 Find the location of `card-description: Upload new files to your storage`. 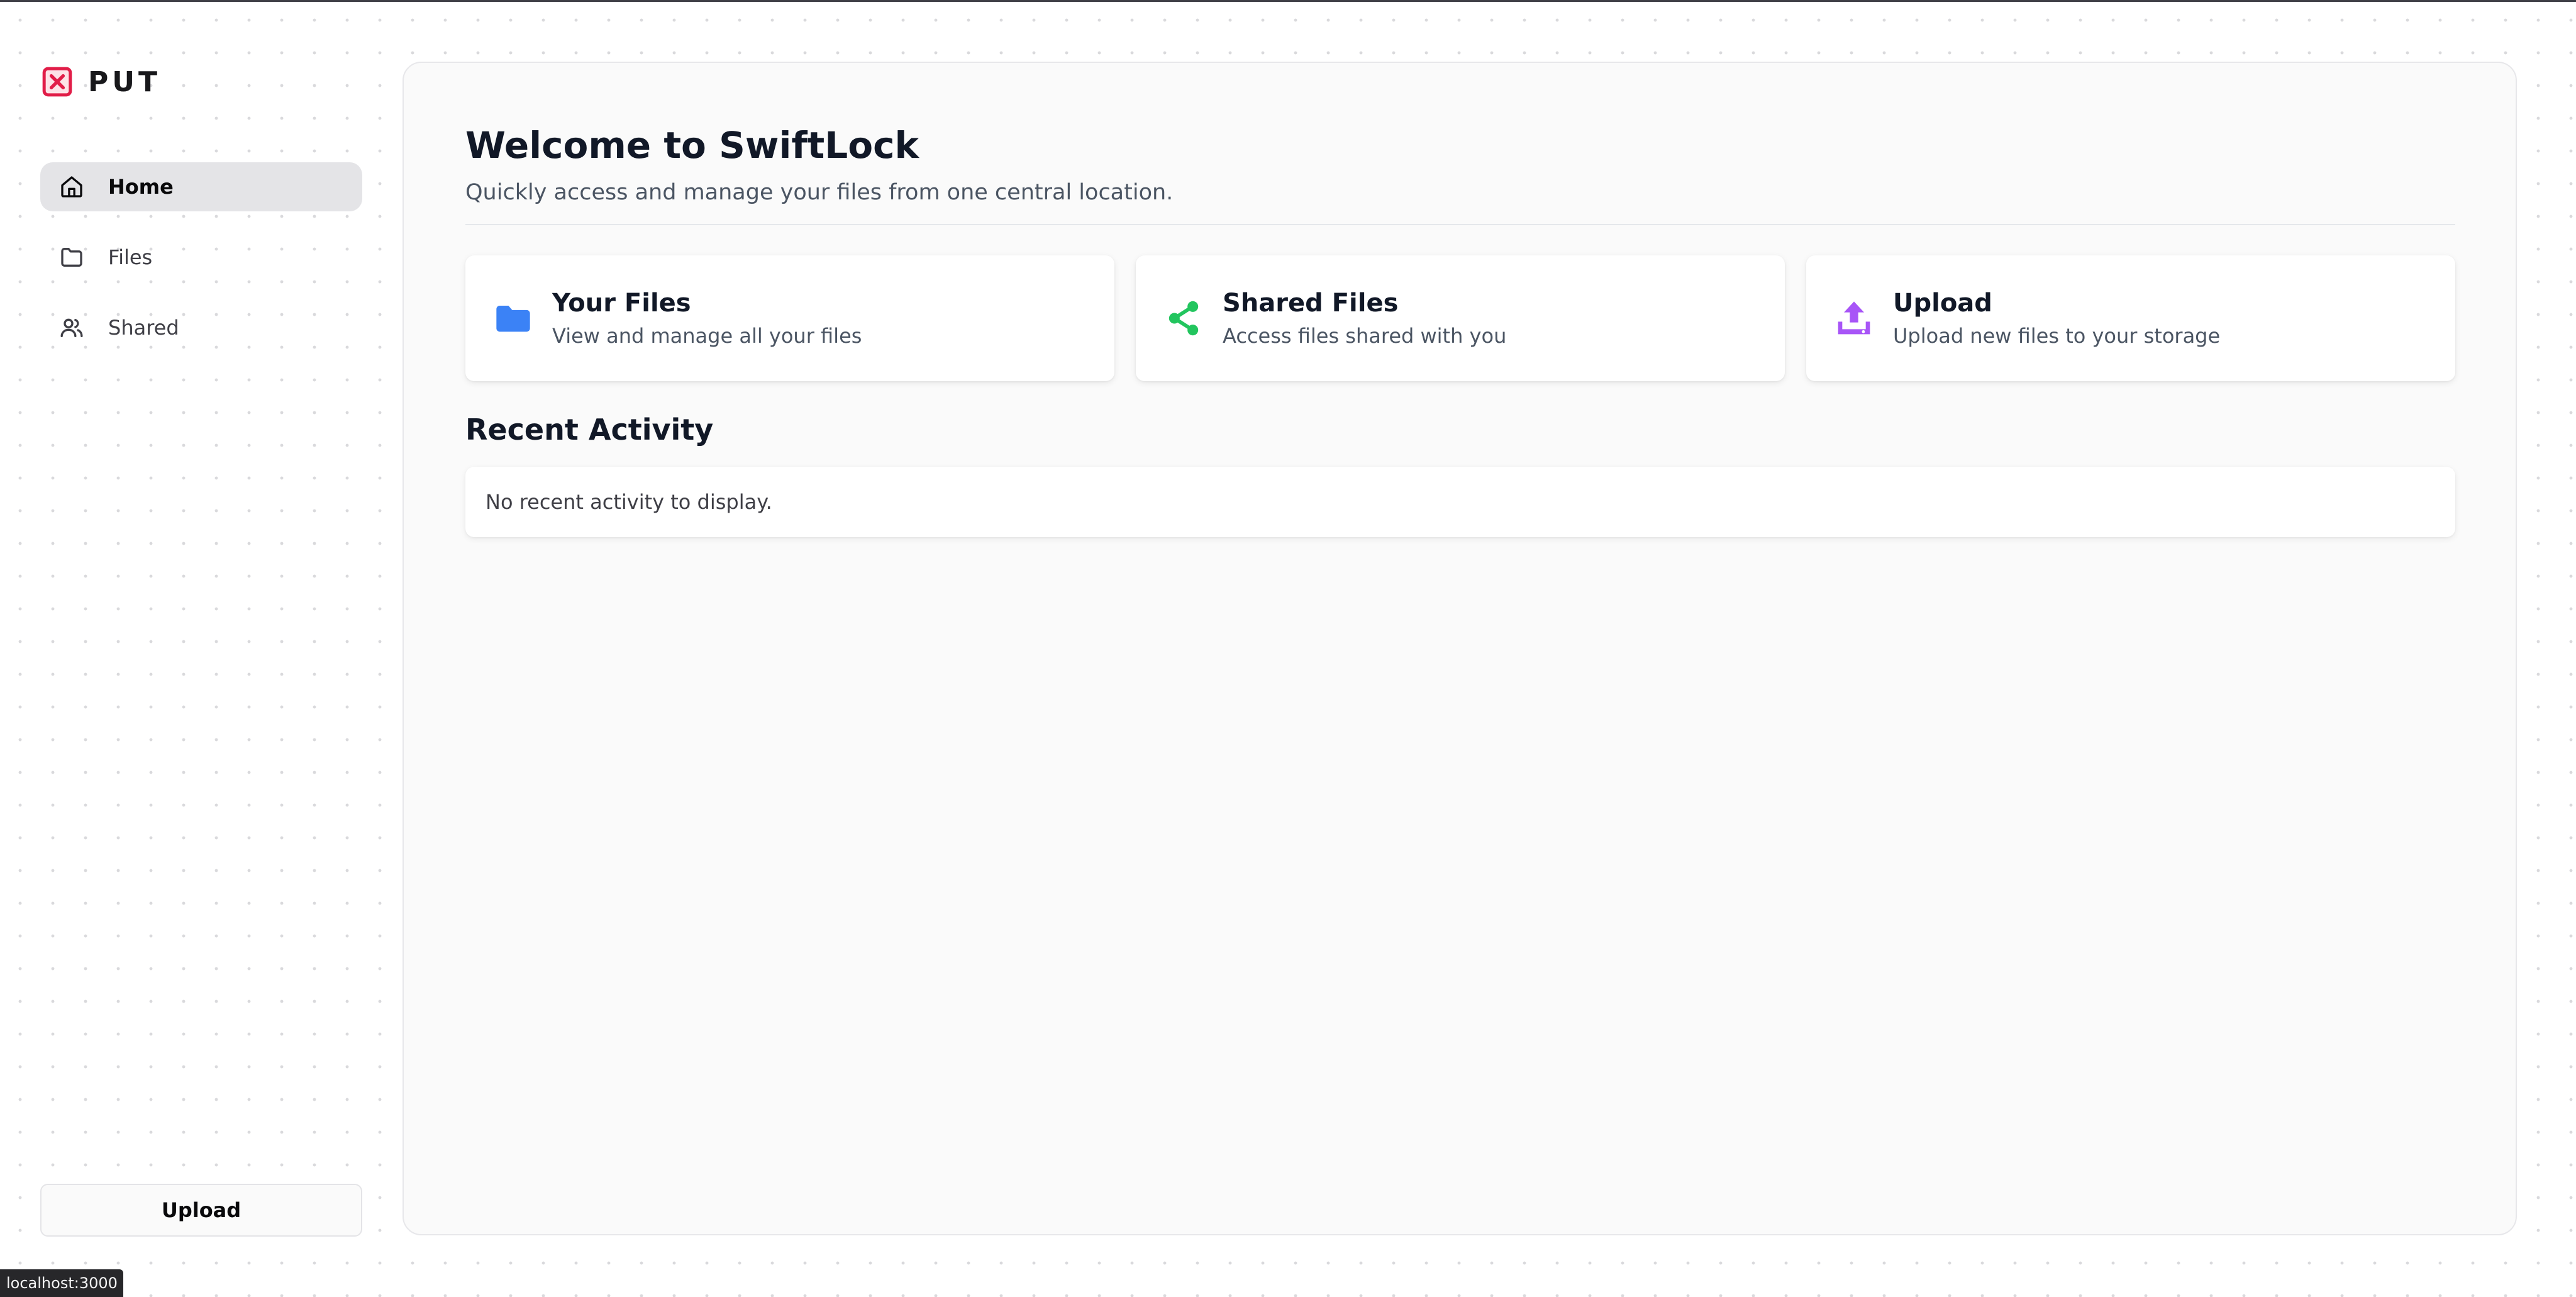

card-description: Upload new files to your storage is located at coordinates (2057, 336).